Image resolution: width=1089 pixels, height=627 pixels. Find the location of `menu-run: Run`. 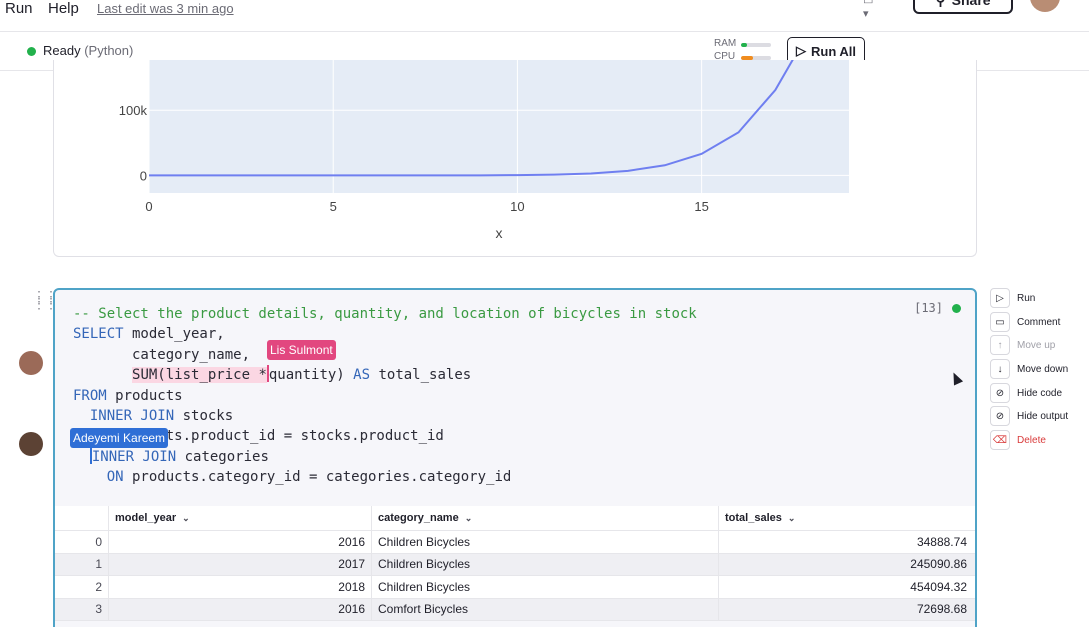

menu-run: Run is located at coordinates (19, 8).